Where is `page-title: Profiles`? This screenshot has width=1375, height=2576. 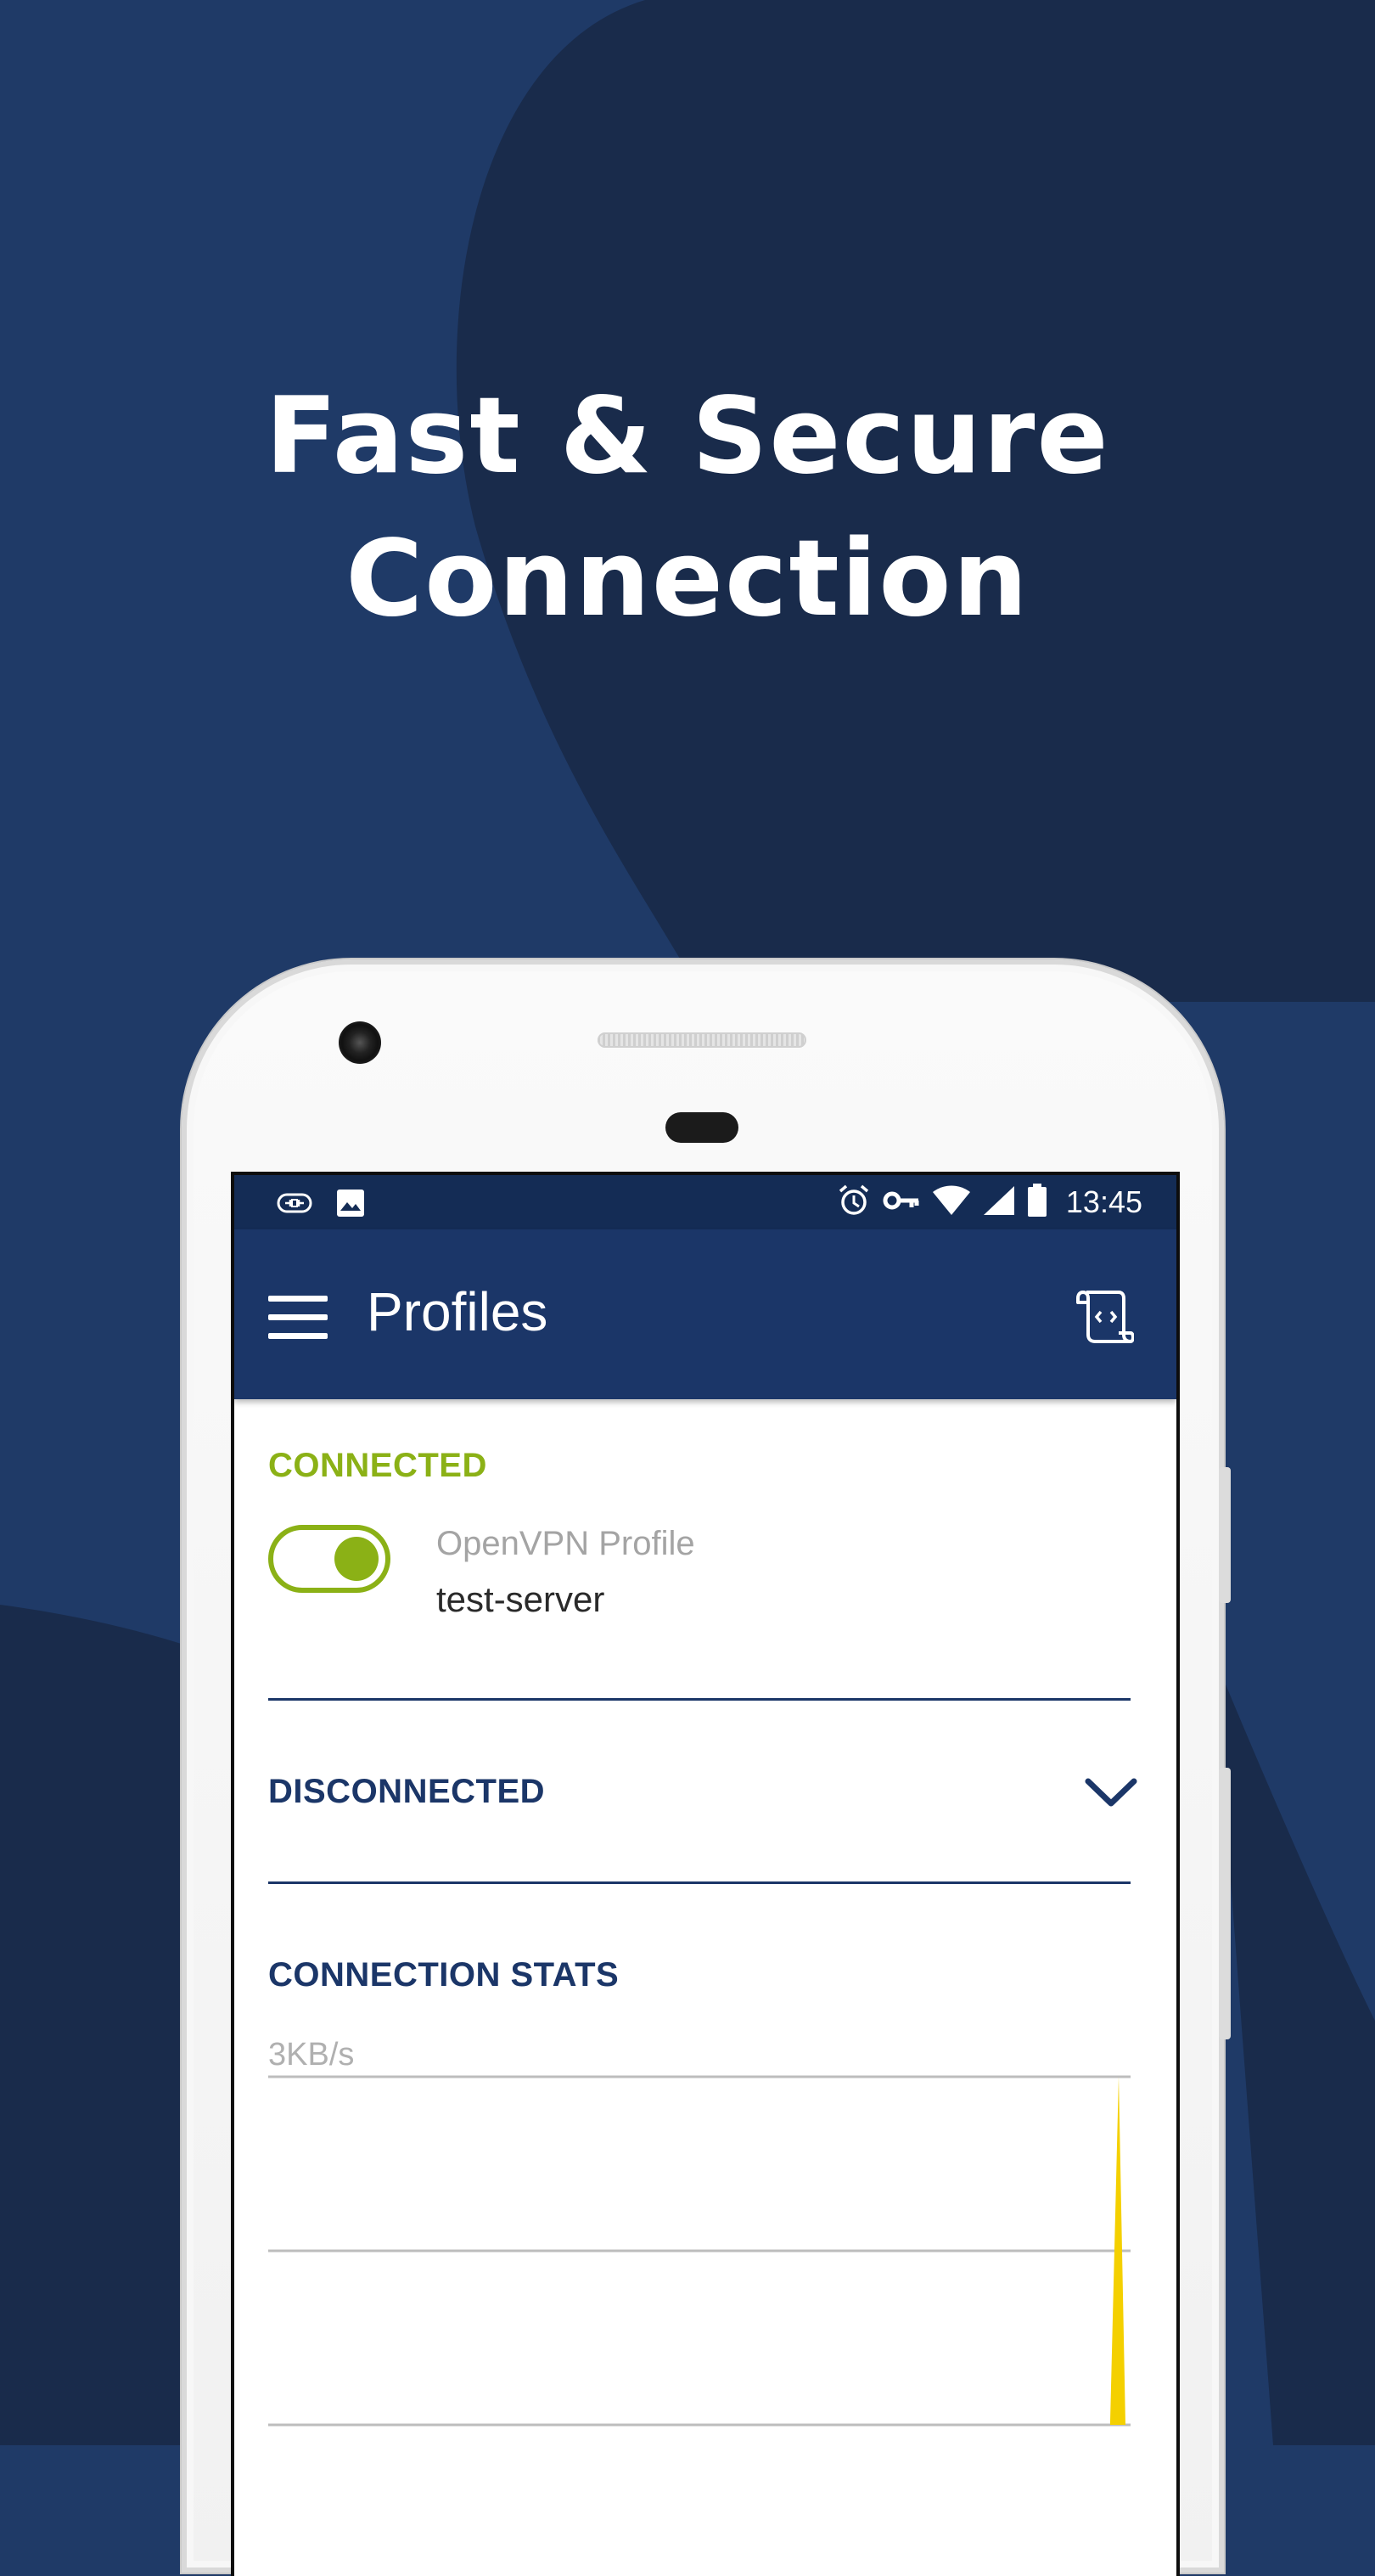
page-title: Profiles is located at coordinates (457, 1311).